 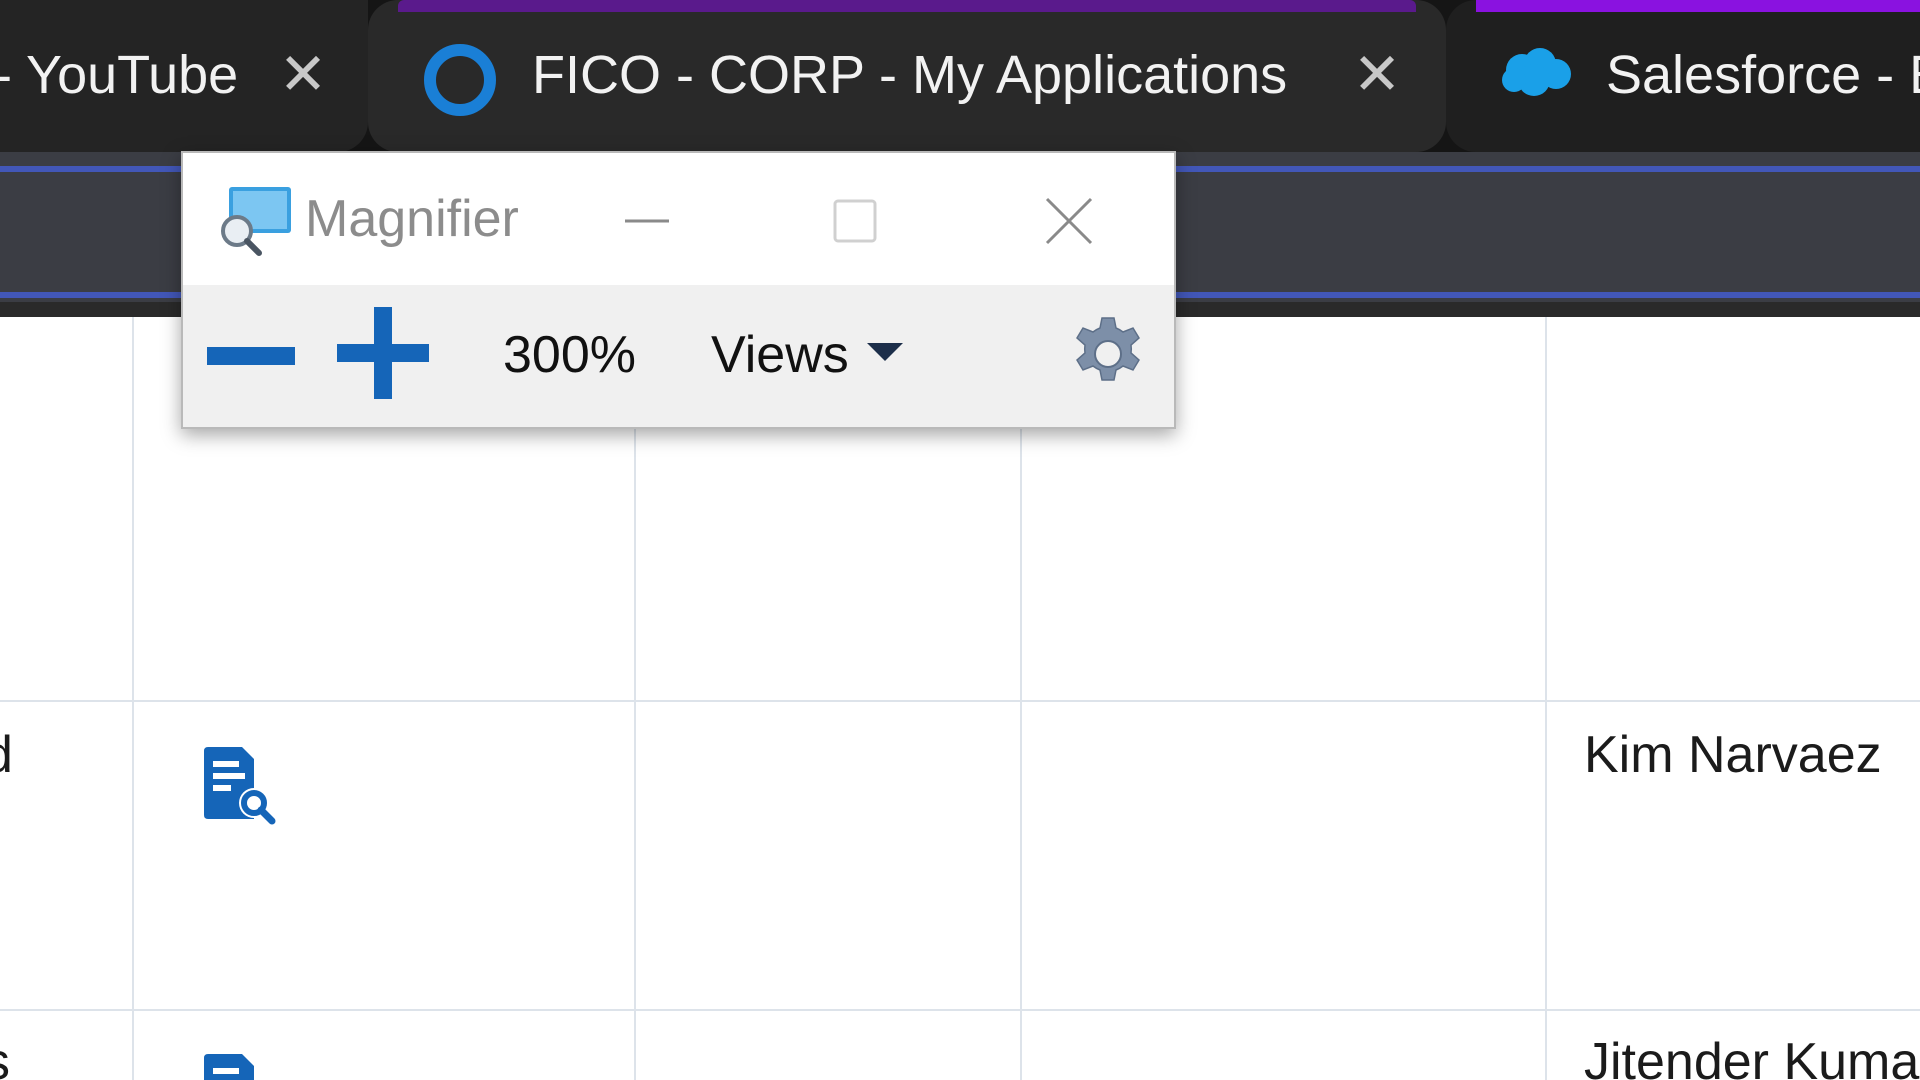 I want to click on views-dropdown: Views, so click(x=780, y=355).